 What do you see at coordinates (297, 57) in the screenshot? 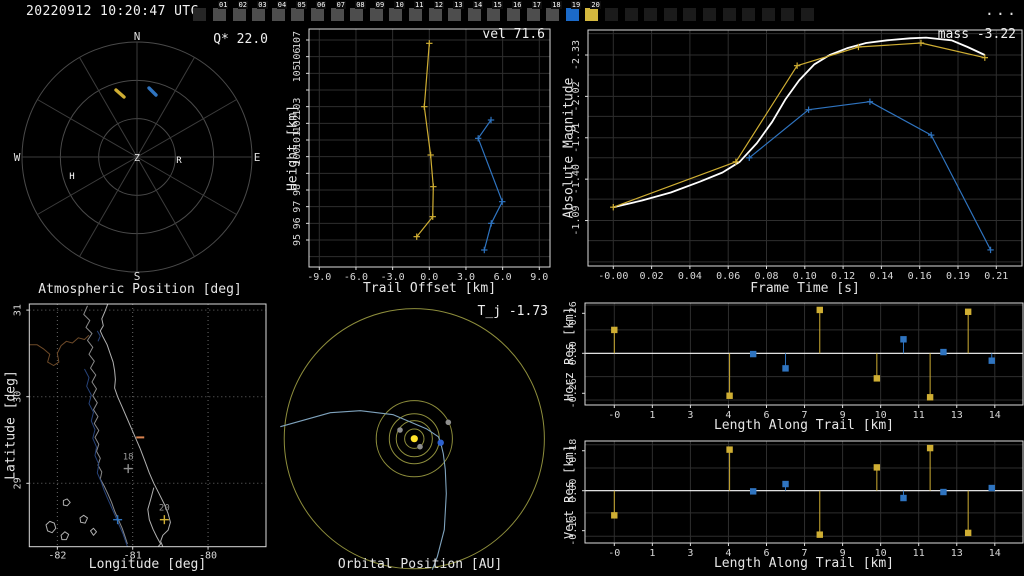
I see `y-tick-label: 106` at bounding box center [297, 57].